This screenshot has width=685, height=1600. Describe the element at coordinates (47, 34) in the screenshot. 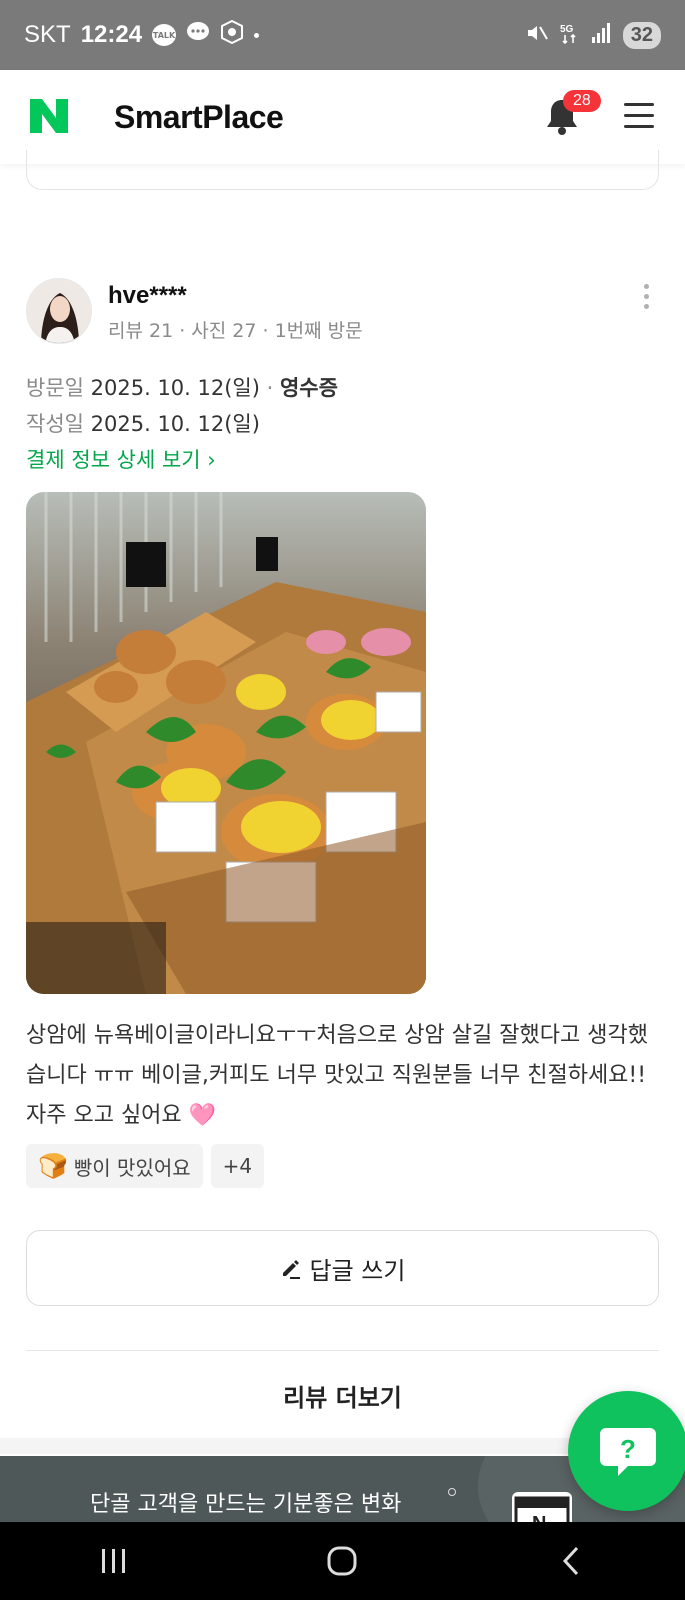

I see `carrier-label: SKT` at that location.